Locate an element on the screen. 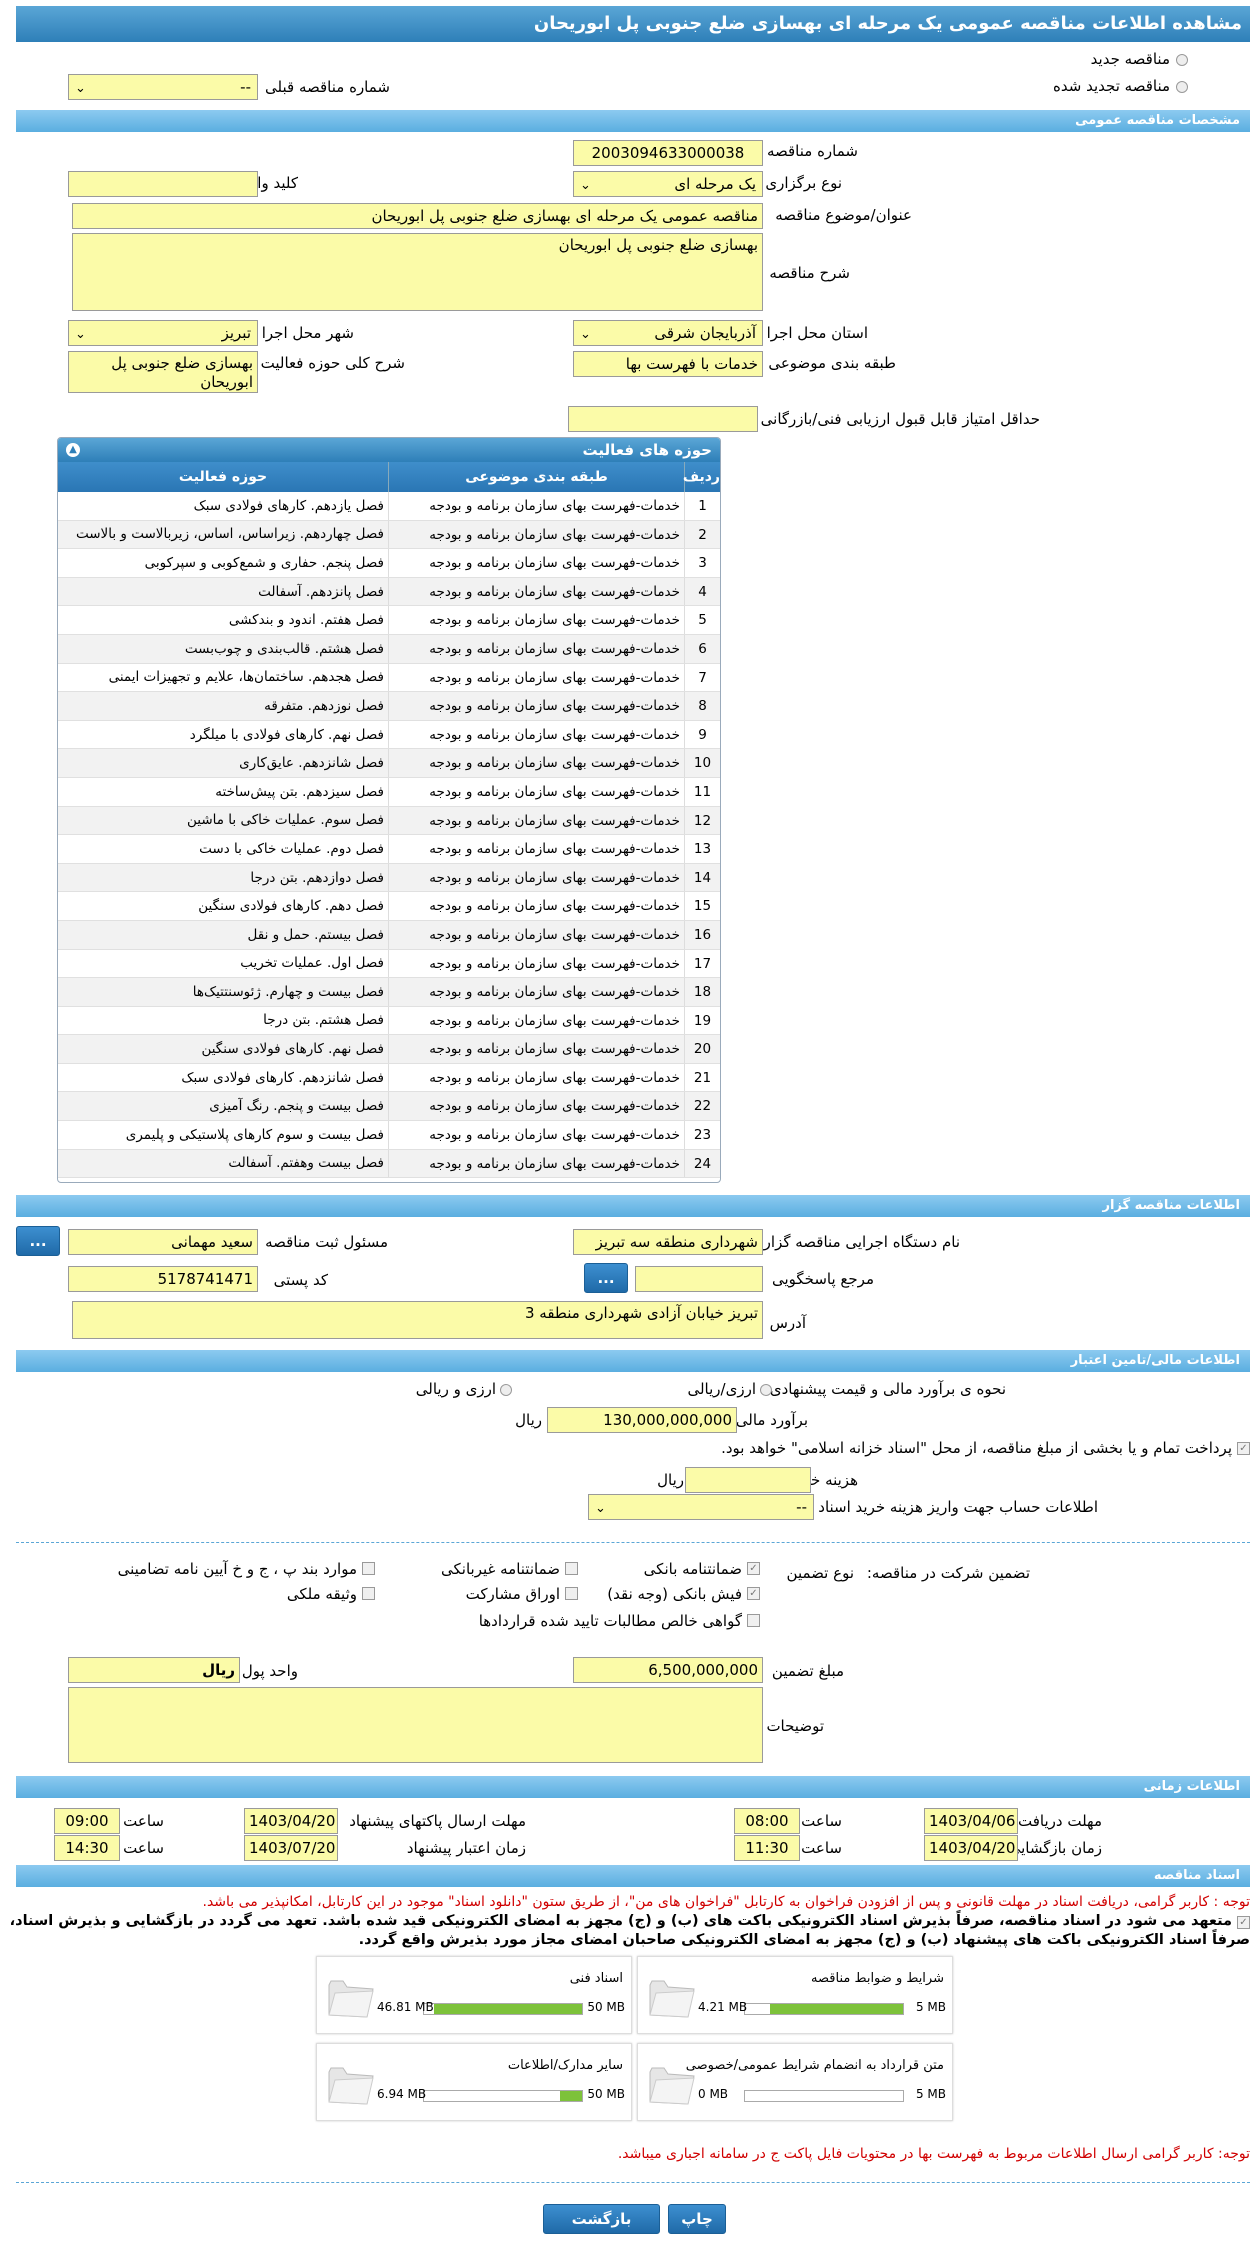 Image resolution: width=1250 pixels, height=2241 pixels. row-activity: فصل بیست و سوم کارهای پلاستیکی و پلیمری is located at coordinates (254, 1134).